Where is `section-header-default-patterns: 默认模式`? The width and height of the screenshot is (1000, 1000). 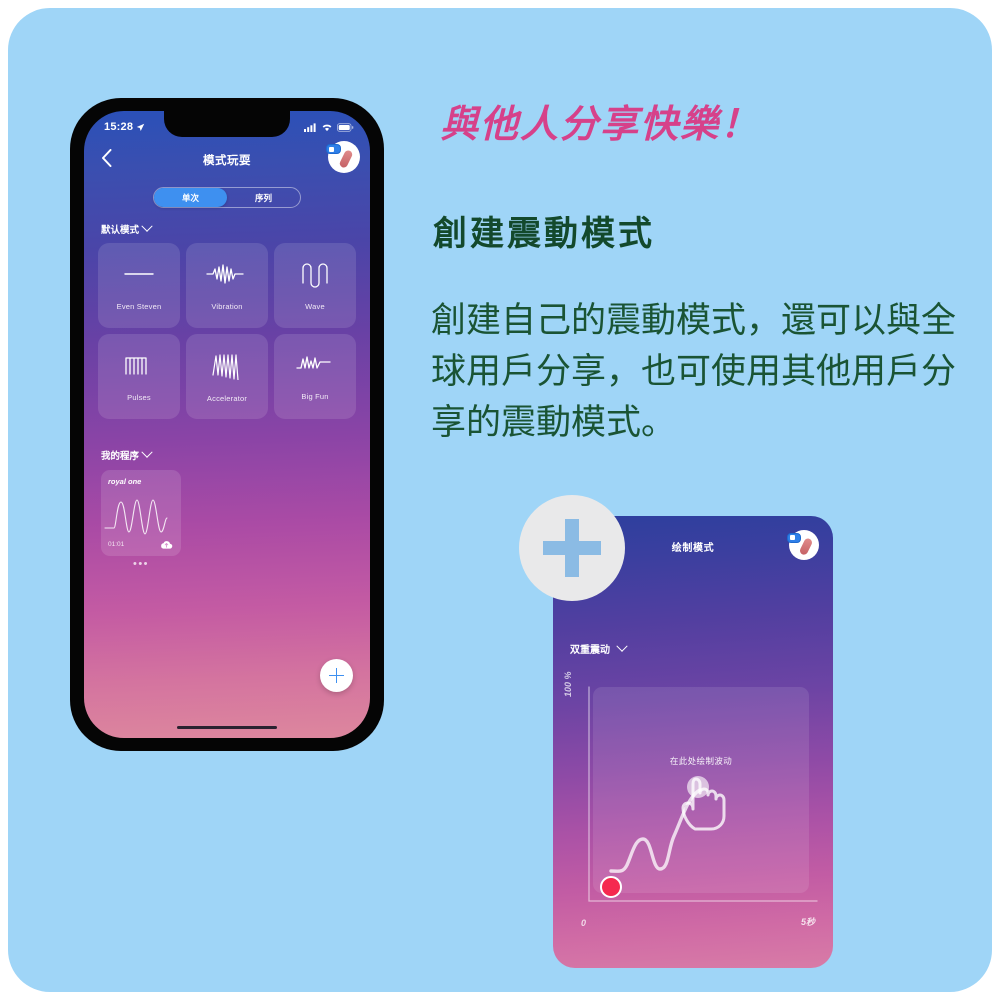
section-header-default-patterns: 默认模式 is located at coordinates (127, 228).